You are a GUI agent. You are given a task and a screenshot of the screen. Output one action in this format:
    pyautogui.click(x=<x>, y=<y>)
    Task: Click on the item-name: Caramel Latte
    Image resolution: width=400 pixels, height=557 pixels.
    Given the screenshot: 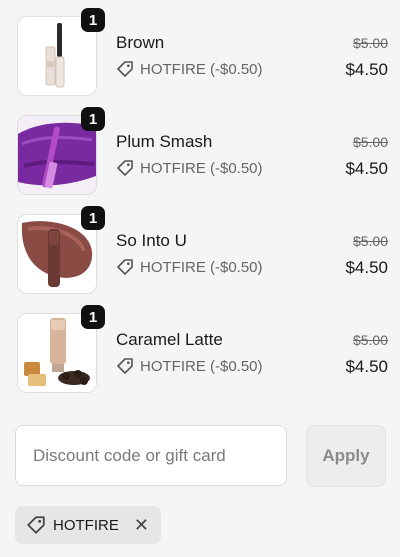 What is the action you would take?
    pyautogui.click(x=169, y=339)
    